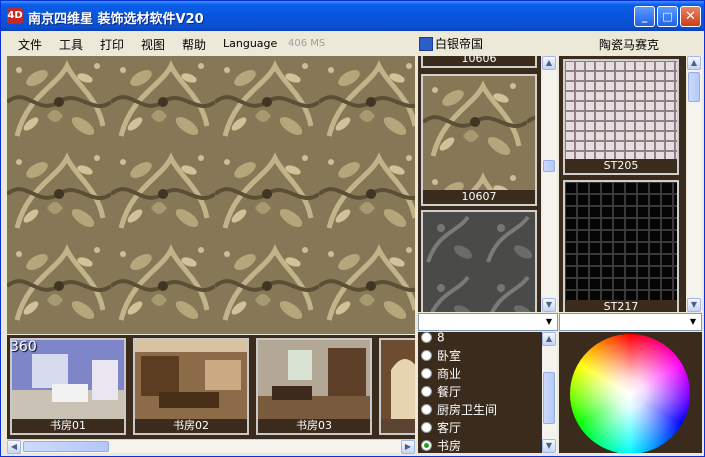 The height and width of the screenshot is (457, 705). What do you see at coordinates (14, 447) in the screenshot?
I see `scroll-left-button: ◀` at bounding box center [14, 447].